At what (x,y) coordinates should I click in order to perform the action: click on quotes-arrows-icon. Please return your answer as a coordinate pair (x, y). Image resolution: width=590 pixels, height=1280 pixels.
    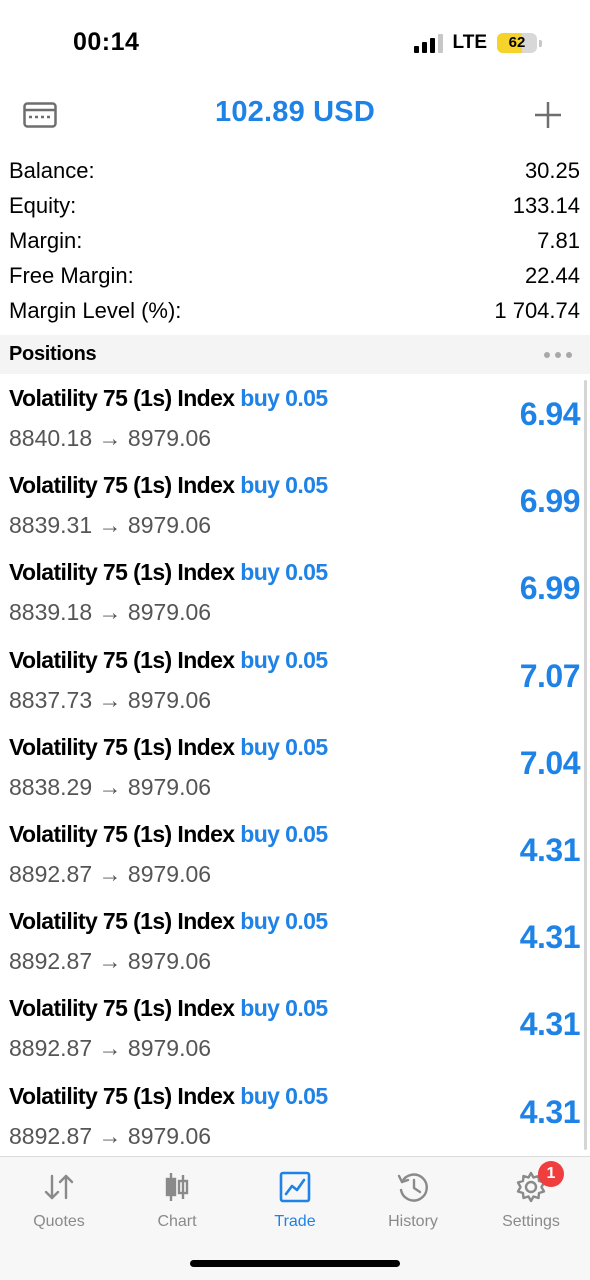
    Looking at the image, I should click on (59, 1187).